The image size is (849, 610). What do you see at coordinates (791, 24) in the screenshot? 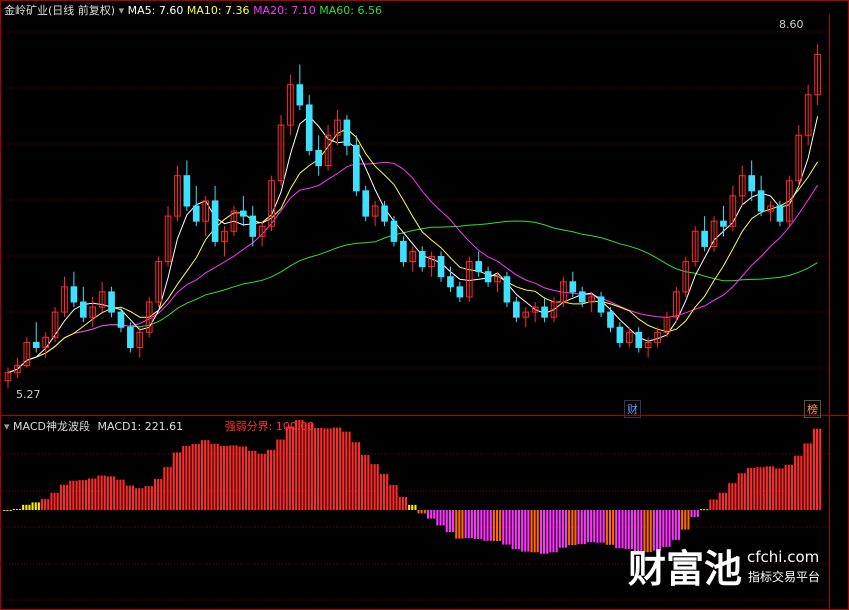
I see `high-price-label: 8.60` at bounding box center [791, 24].